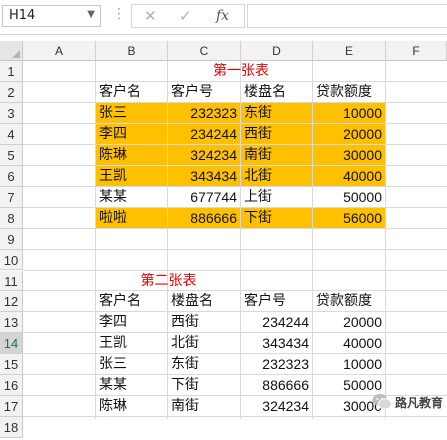  I want to click on formula-bar: H14 ▼ ⋮ ✕ ✓ fx, so click(223, 17).